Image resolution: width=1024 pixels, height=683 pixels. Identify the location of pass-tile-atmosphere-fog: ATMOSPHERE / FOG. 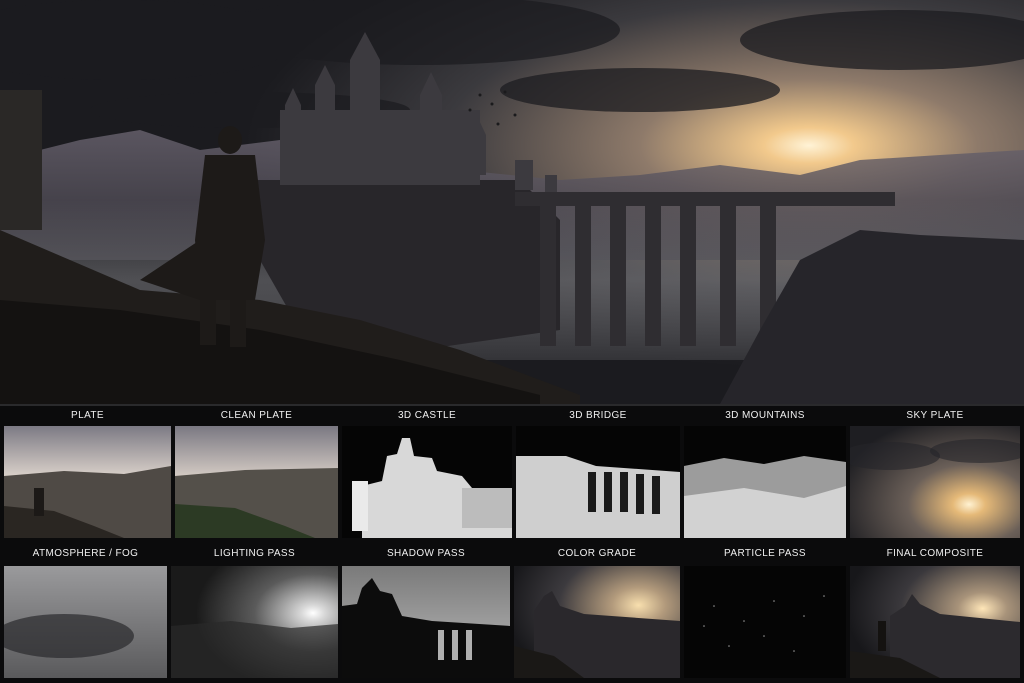
(85, 612).